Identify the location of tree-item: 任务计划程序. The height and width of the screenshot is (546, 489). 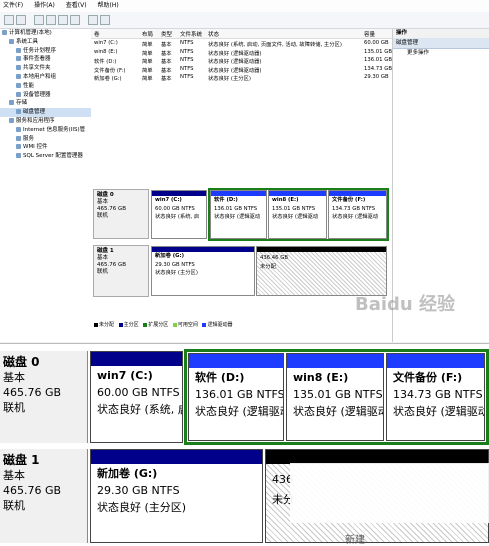
(45, 51).